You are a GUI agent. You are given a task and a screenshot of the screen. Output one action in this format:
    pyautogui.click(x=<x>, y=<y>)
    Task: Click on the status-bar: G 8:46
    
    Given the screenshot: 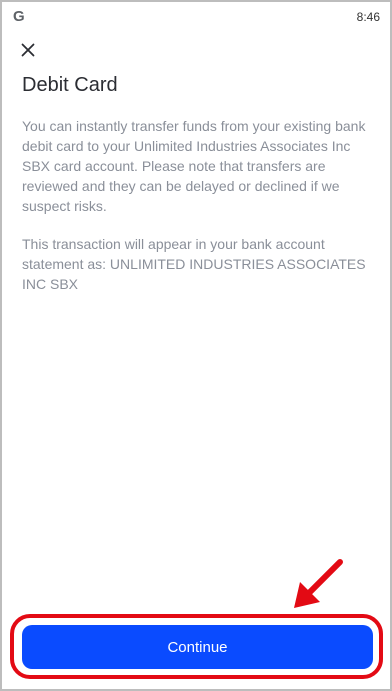 What is the action you would take?
    pyautogui.click(x=196, y=17)
    